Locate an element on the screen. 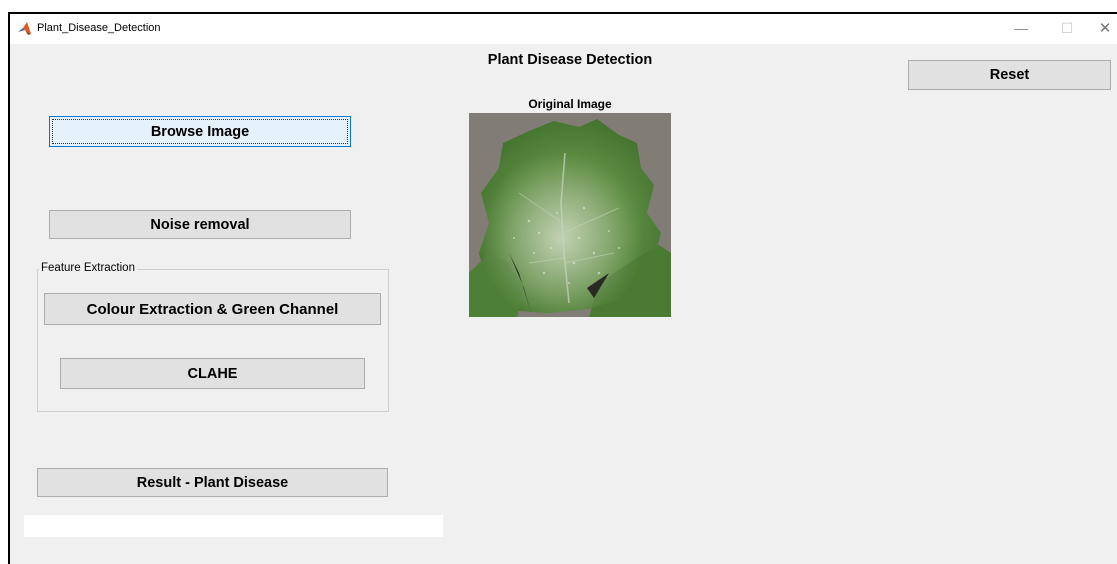  close-icon: ✕ is located at coordinates (1105, 28).